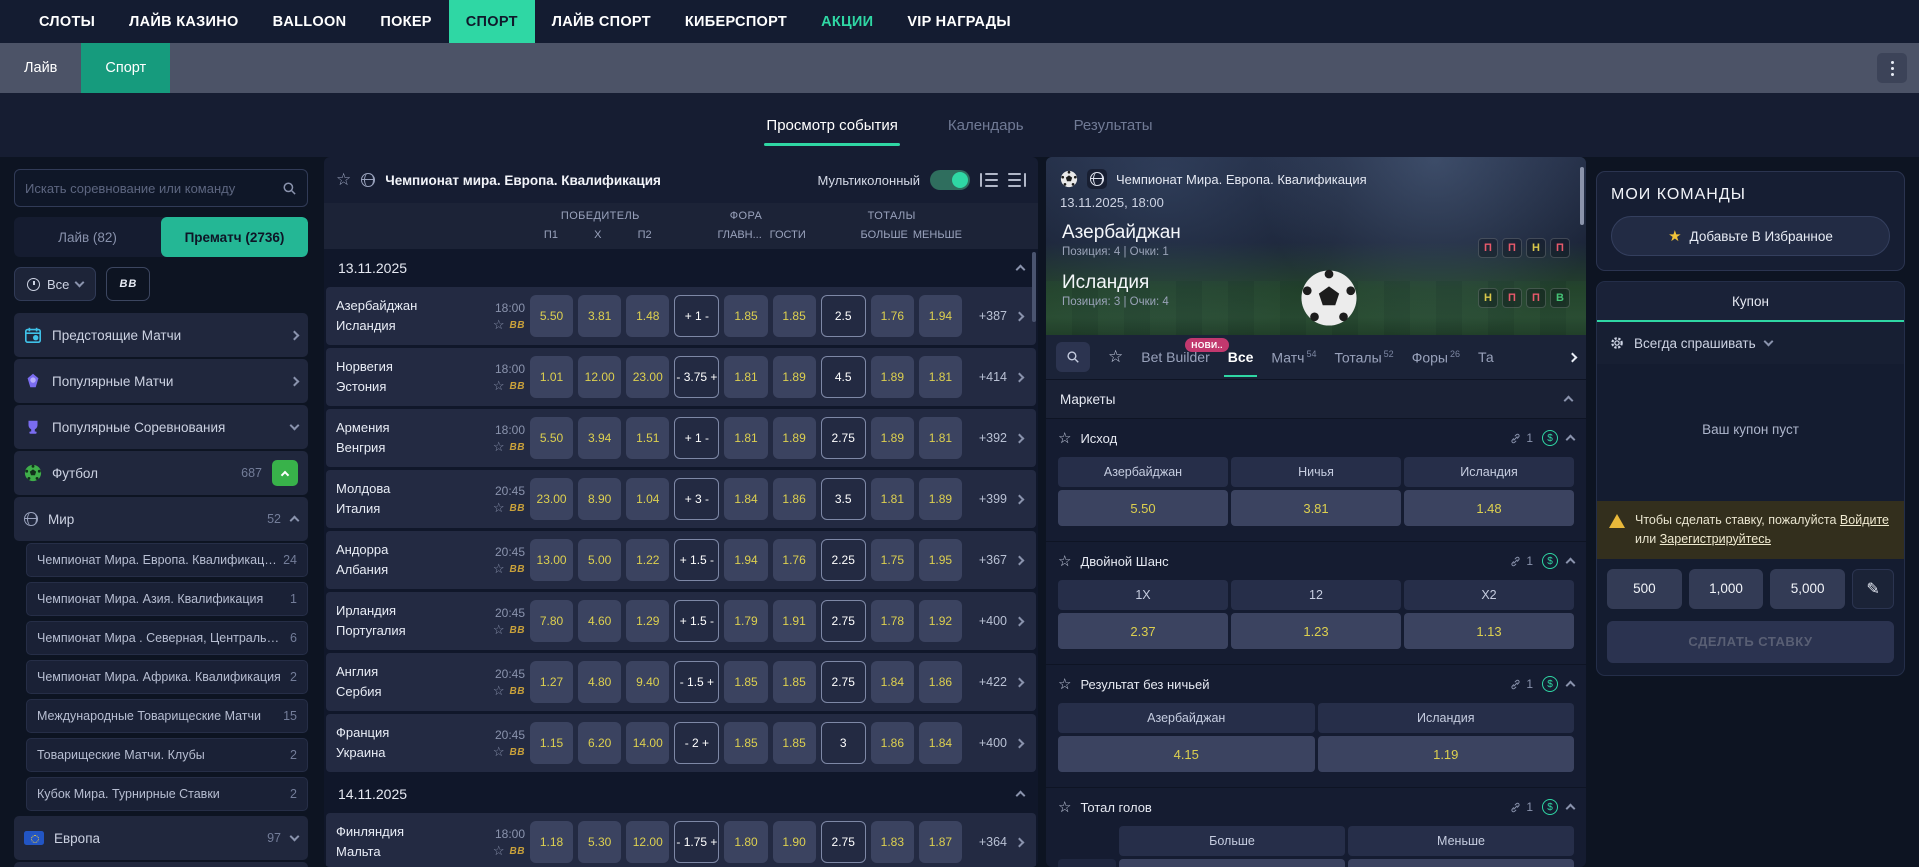  Describe the element at coordinates (161, 519) in the screenshot. I see `sidebar-item-world: Мир 52` at that location.